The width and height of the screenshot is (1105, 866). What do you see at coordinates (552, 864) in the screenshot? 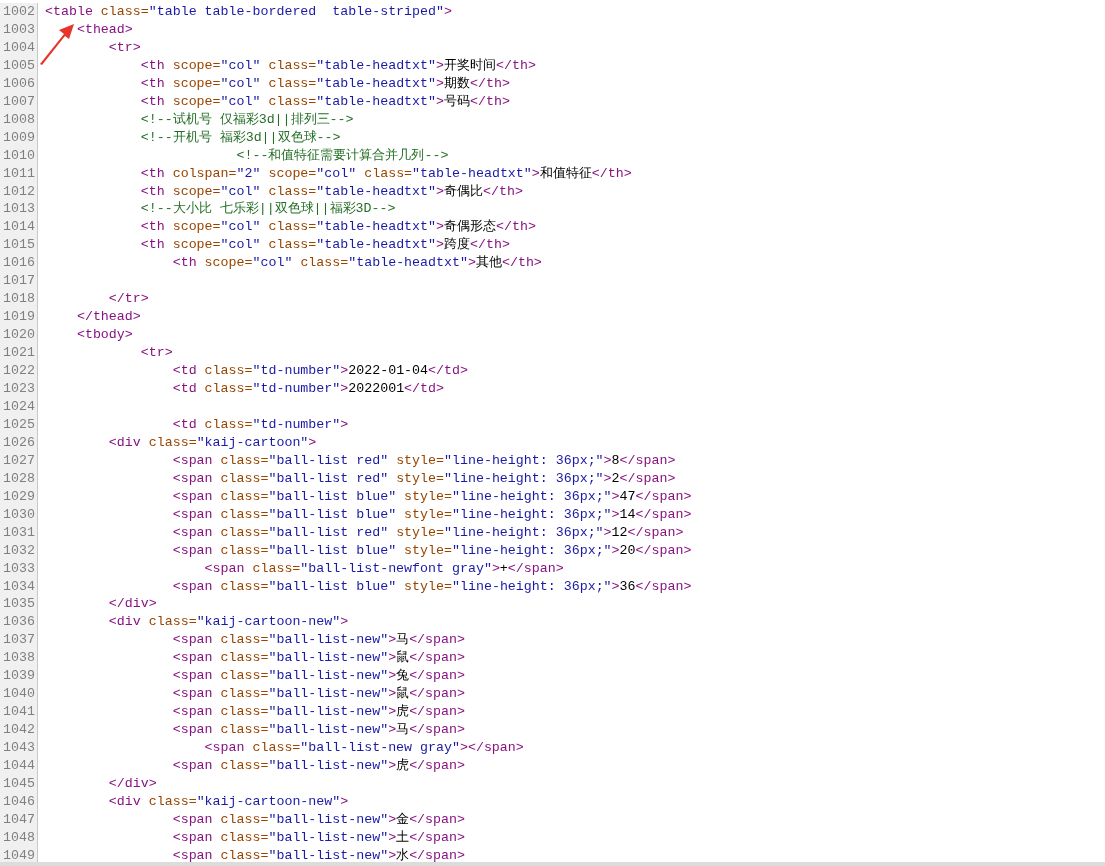
I see `horizontal-scrollbar` at bounding box center [552, 864].